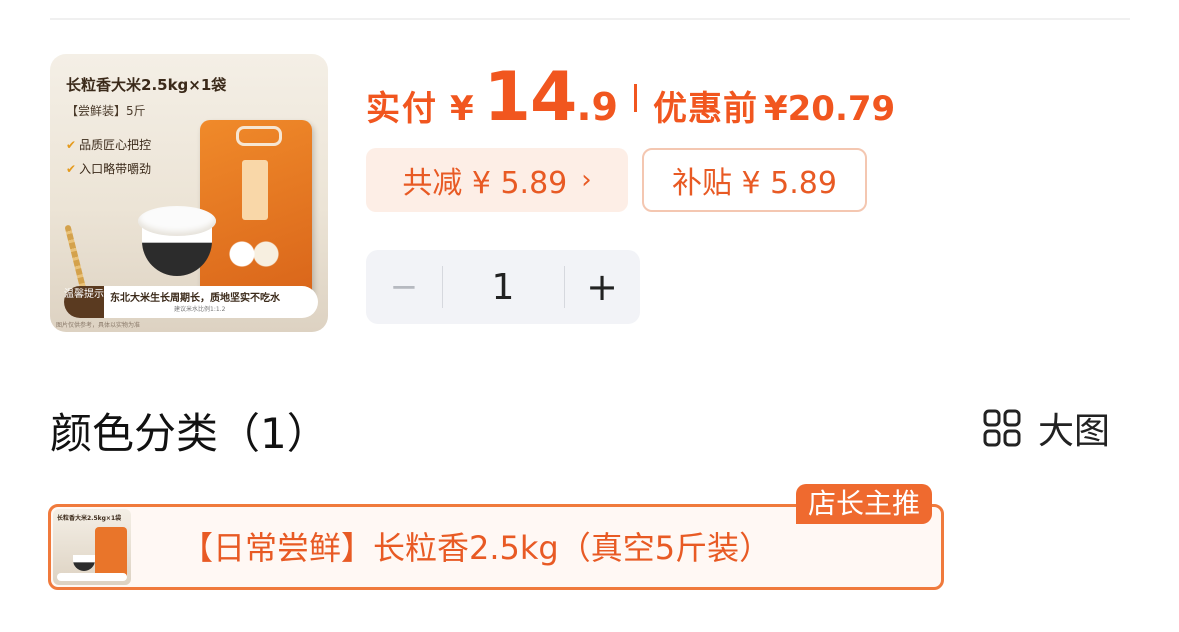  Describe the element at coordinates (255, 190) in the screenshot. I see `bag-label` at that location.